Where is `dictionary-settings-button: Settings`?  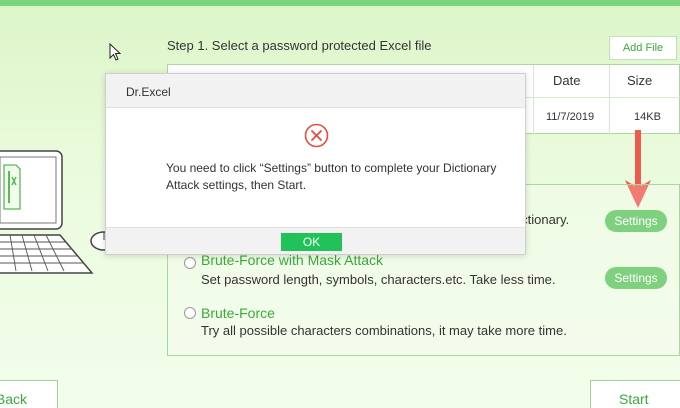 dictionary-settings-button: Settings is located at coordinates (636, 221).